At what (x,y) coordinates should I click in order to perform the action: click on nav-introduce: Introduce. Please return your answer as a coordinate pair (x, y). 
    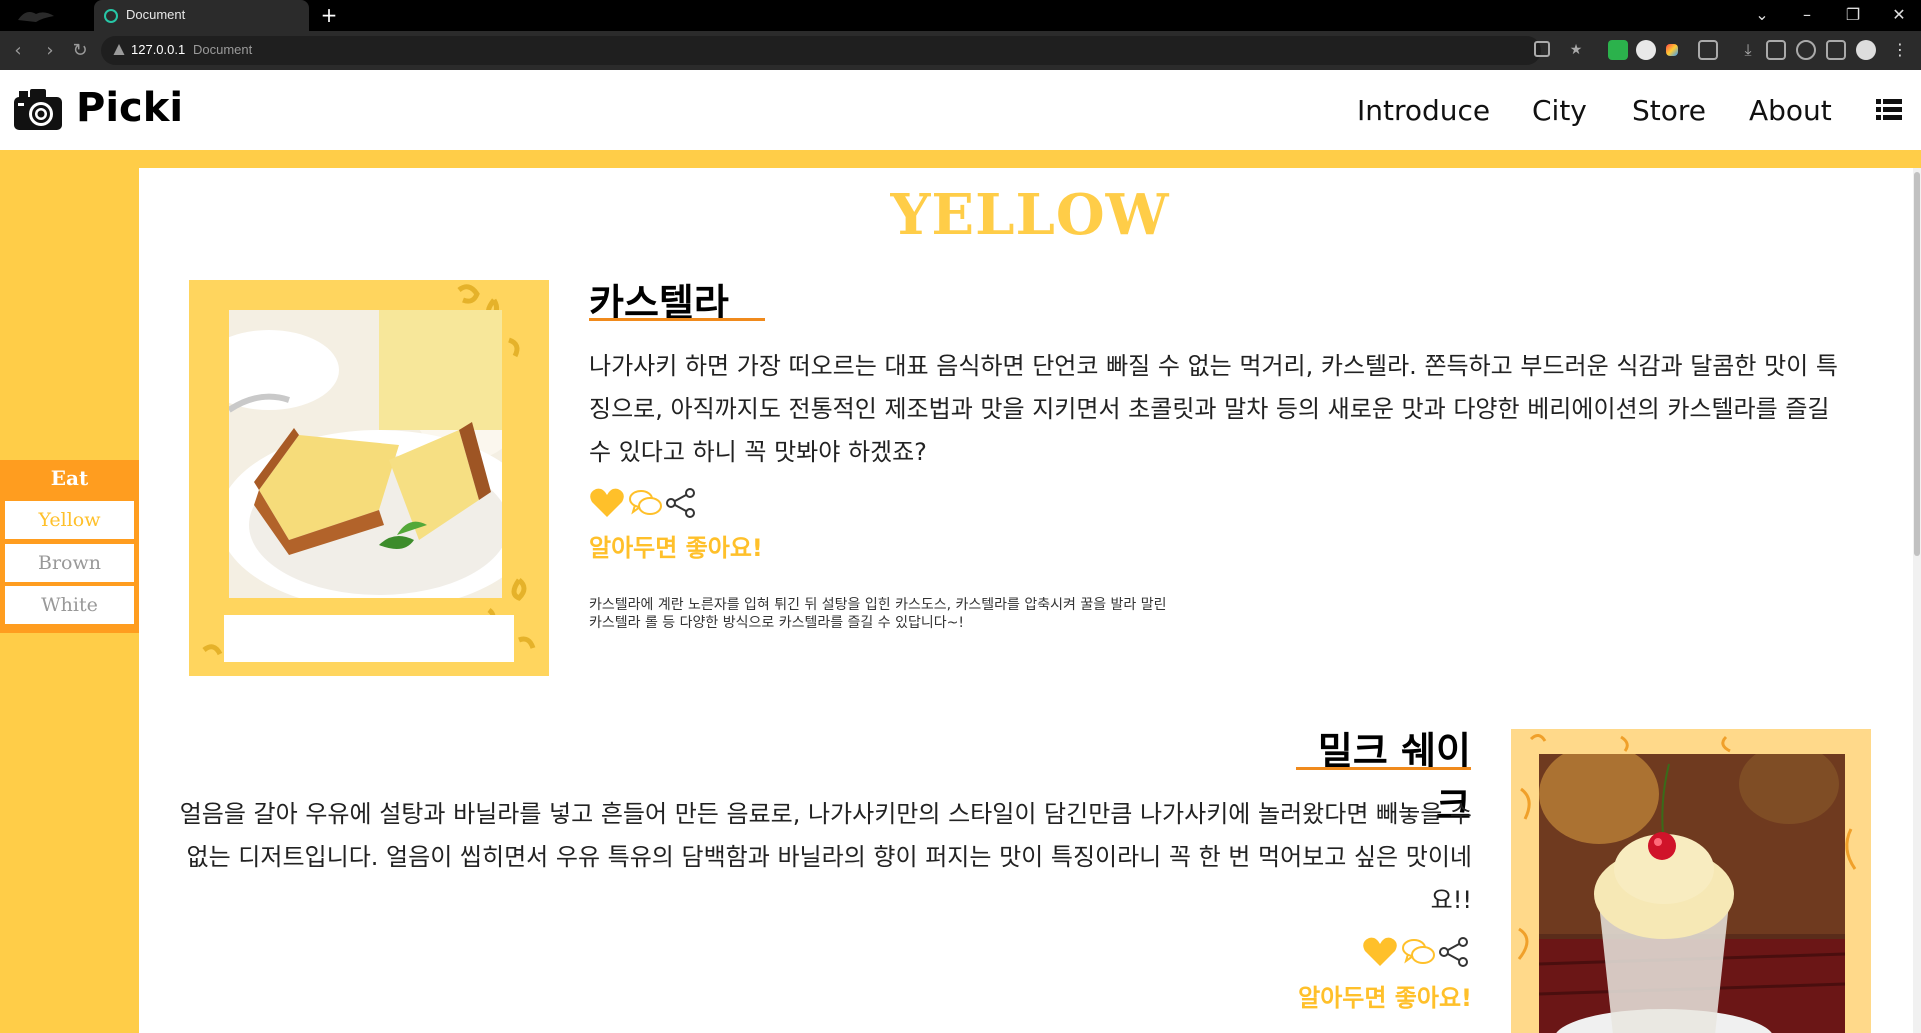
    Looking at the image, I should click on (1423, 110).